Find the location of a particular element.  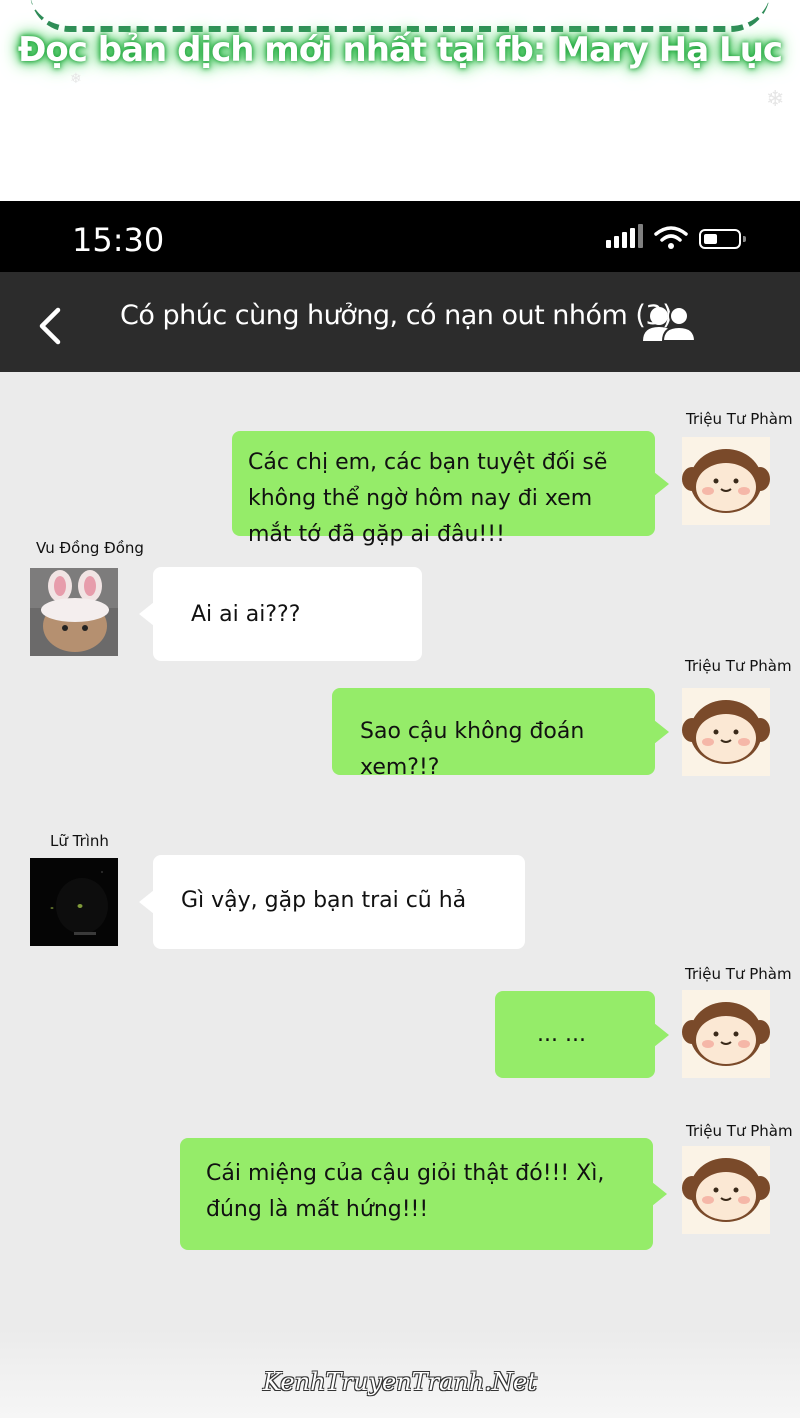

battery-tip is located at coordinates (744, 239).